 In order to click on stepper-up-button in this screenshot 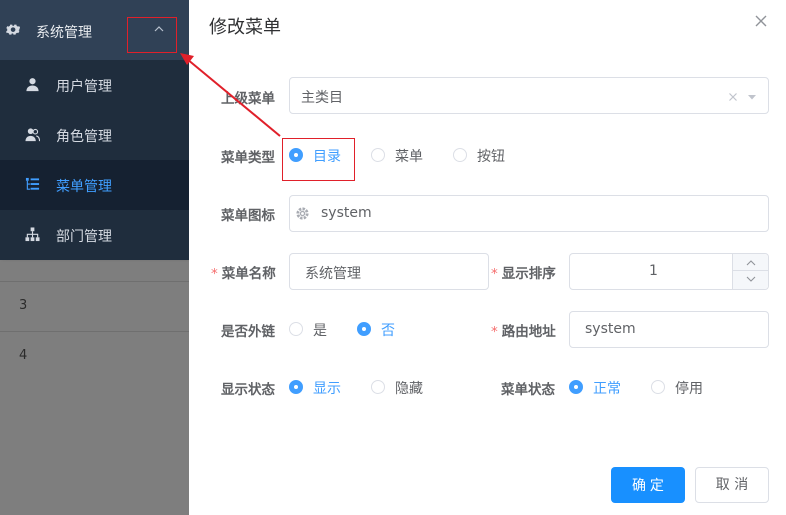, I will do `click(750, 262)`.